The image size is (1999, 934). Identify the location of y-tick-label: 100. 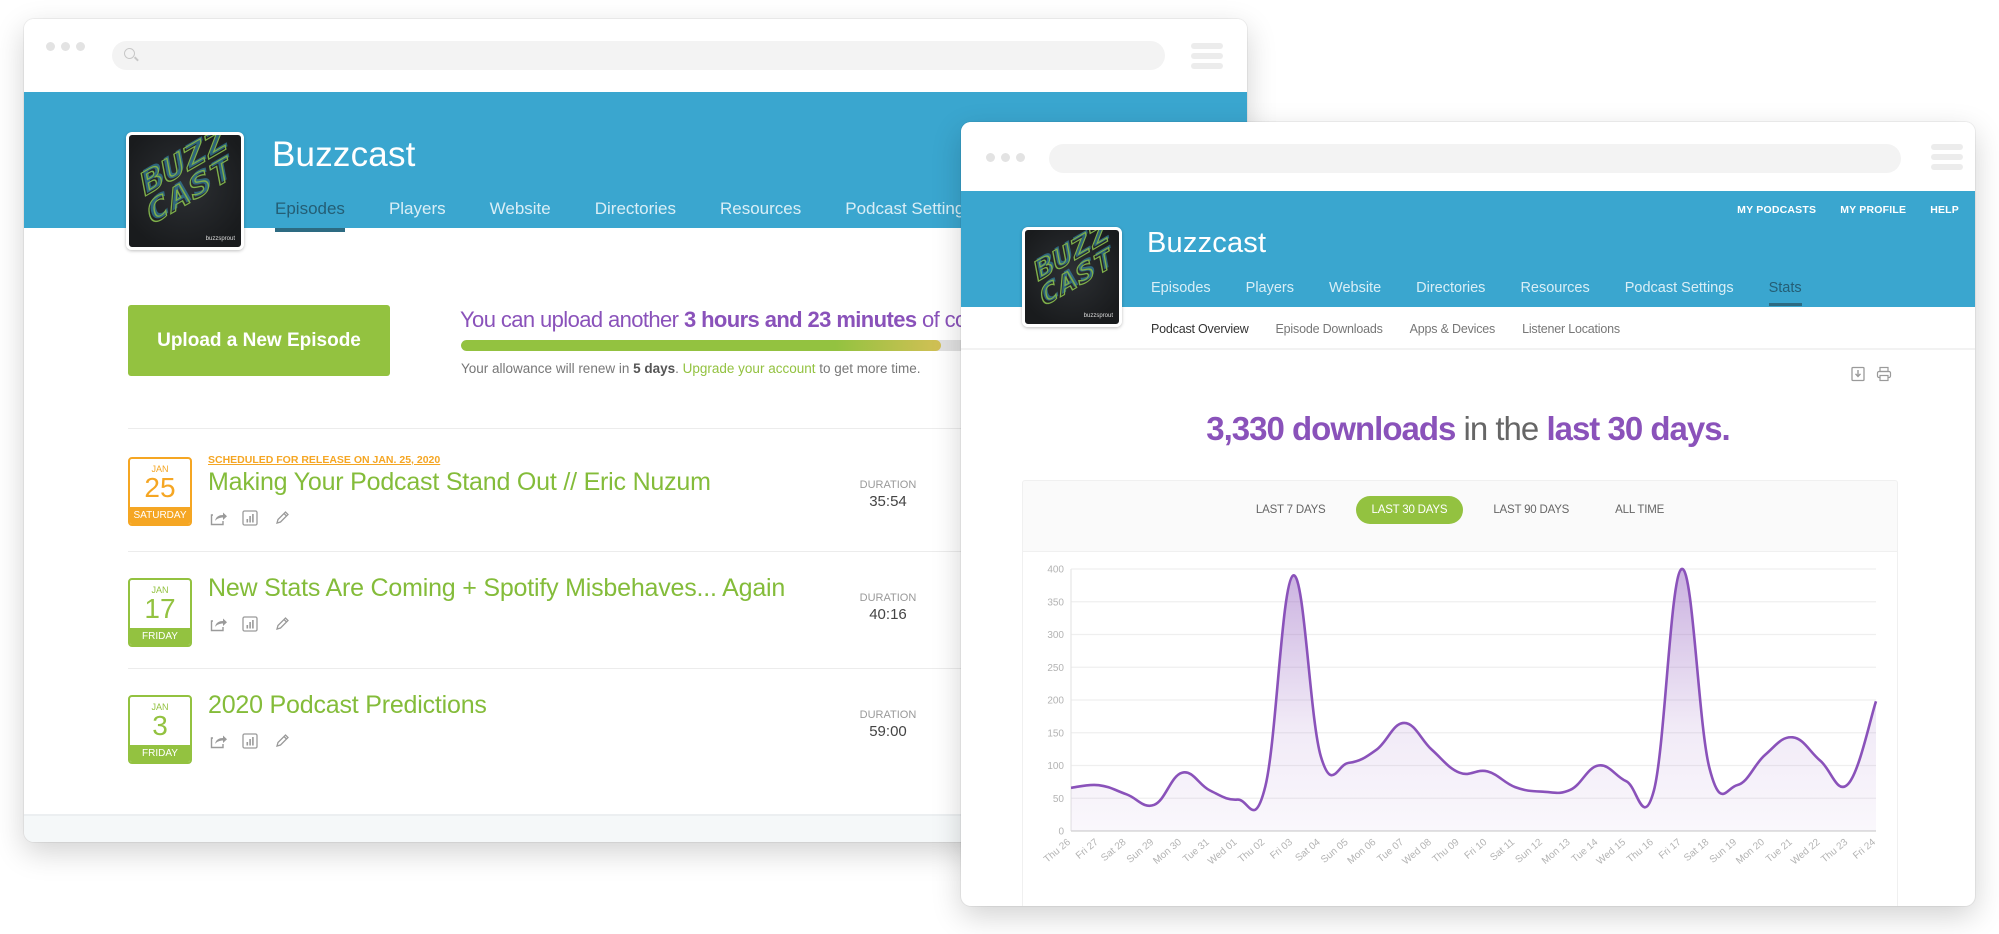
(1055, 766).